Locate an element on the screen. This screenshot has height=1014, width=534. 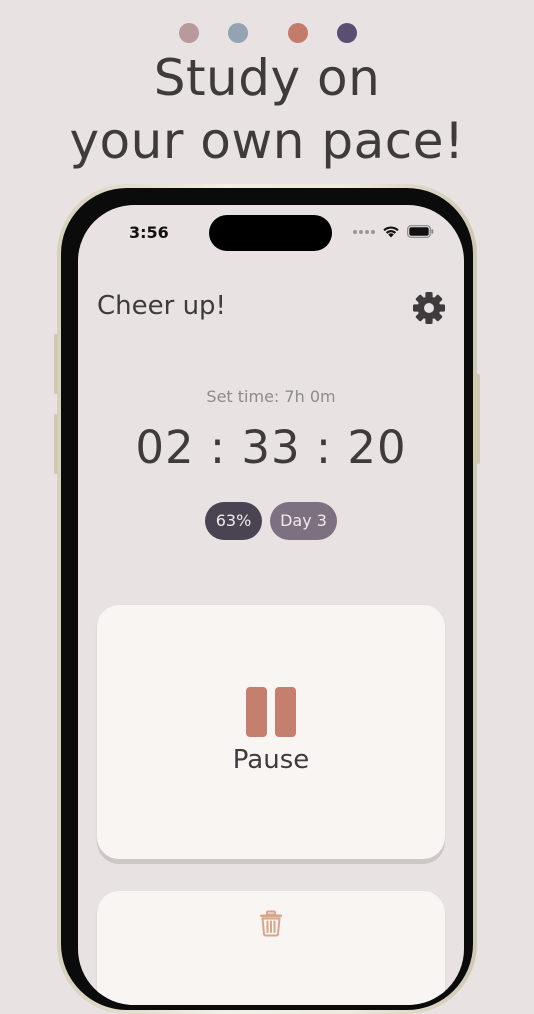
dynamic-island is located at coordinates (270, 233).